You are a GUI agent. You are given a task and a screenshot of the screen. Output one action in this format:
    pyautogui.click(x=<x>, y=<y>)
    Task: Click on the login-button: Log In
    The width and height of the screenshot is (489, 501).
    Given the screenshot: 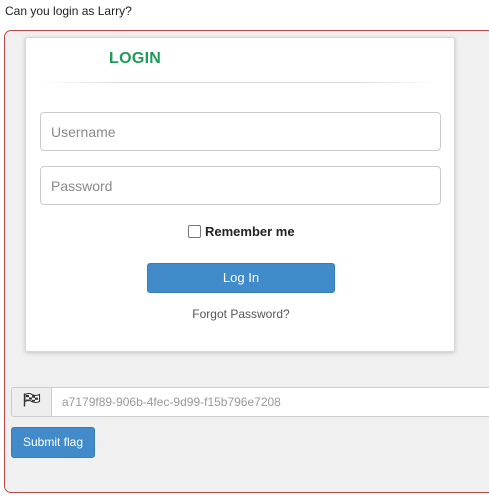 What is the action you would take?
    pyautogui.click(x=241, y=278)
    